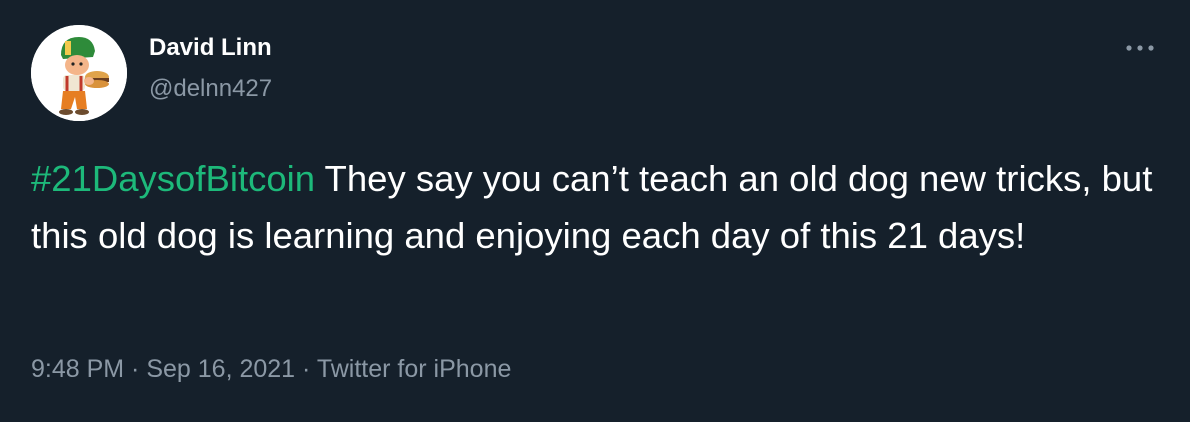 The width and height of the screenshot is (1190, 422). What do you see at coordinates (173, 178) in the screenshot?
I see `hashtag-link: #21DaysofBitcoin` at bounding box center [173, 178].